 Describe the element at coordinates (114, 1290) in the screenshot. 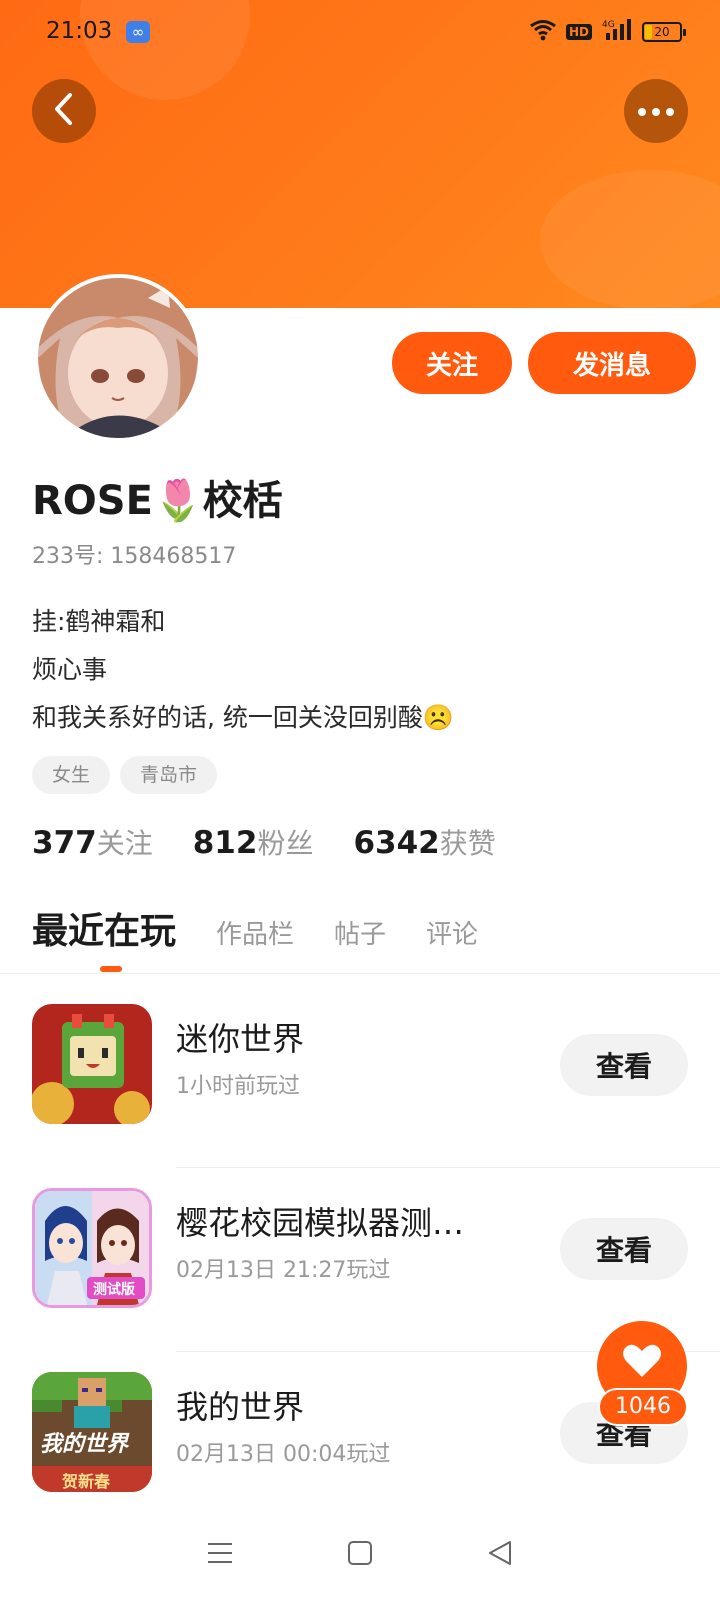

I see `test-version-badge: 测试版` at that location.